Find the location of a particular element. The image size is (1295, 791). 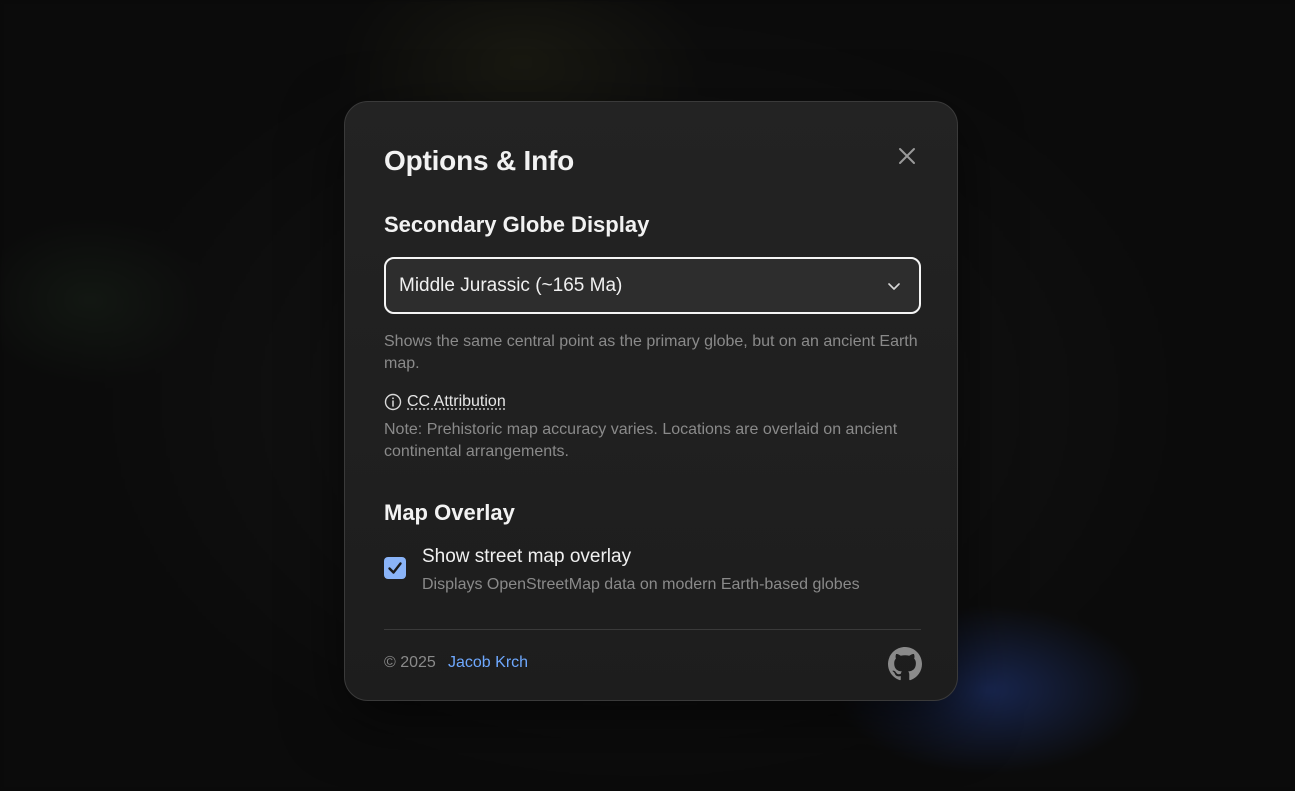

cc-attribution-link: CC Attribution is located at coordinates (456, 402).